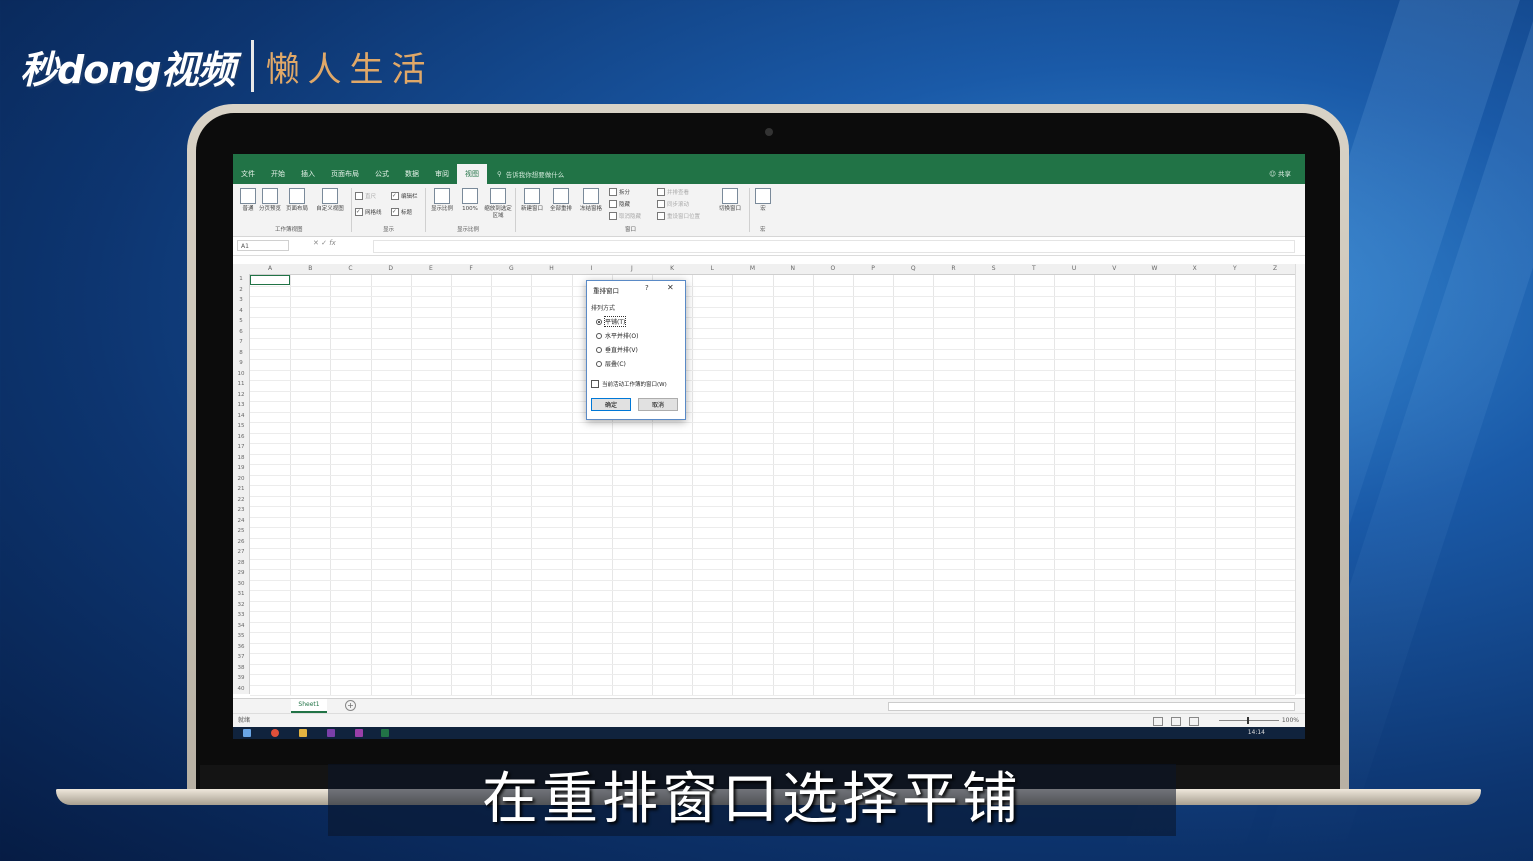 Image resolution: width=1533 pixels, height=861 pixels. Describe the element at coordinates (498, 204) in the screenshot. I see `zoom-to-selection-button: 缩放到选定区域` at that location.